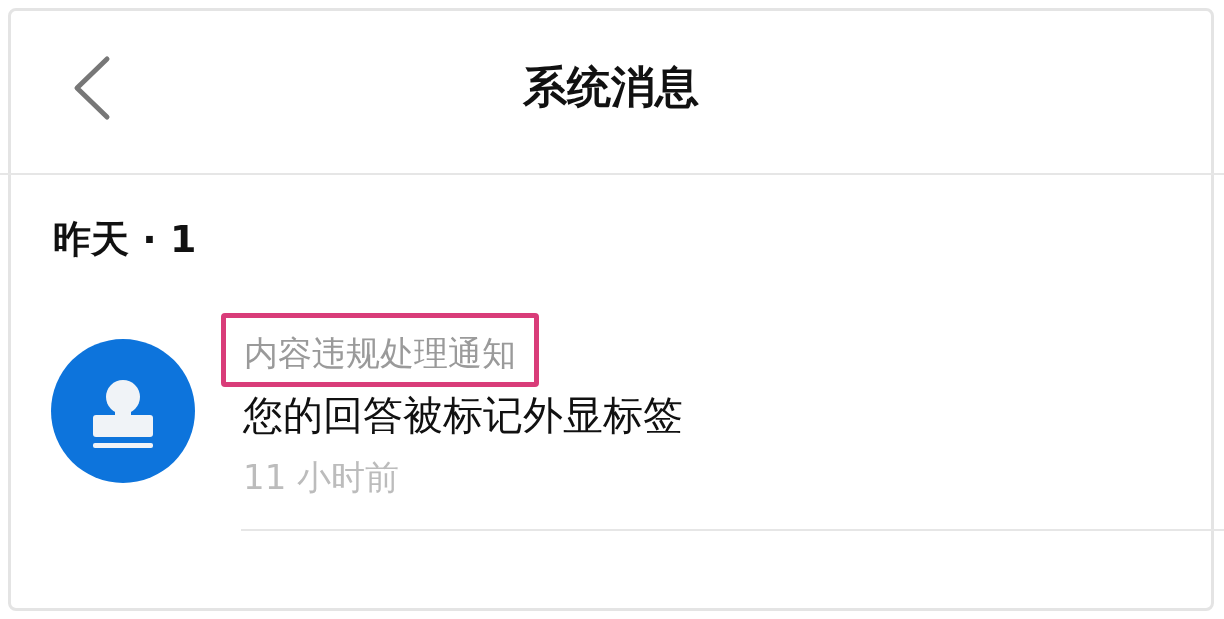 This screenshot has width=1224, height=619. I want to click on message-text: 您的回答被标记外显标签, so click(463, 415).